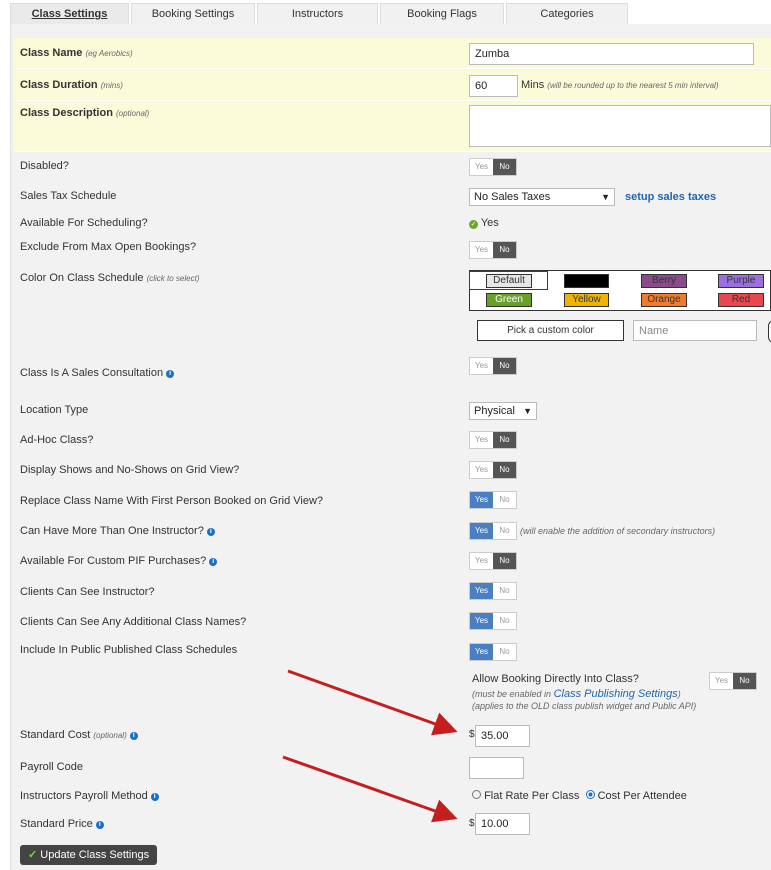 The image size is (771, 870). I want to click on annotation-arrows, so click(370, 746).